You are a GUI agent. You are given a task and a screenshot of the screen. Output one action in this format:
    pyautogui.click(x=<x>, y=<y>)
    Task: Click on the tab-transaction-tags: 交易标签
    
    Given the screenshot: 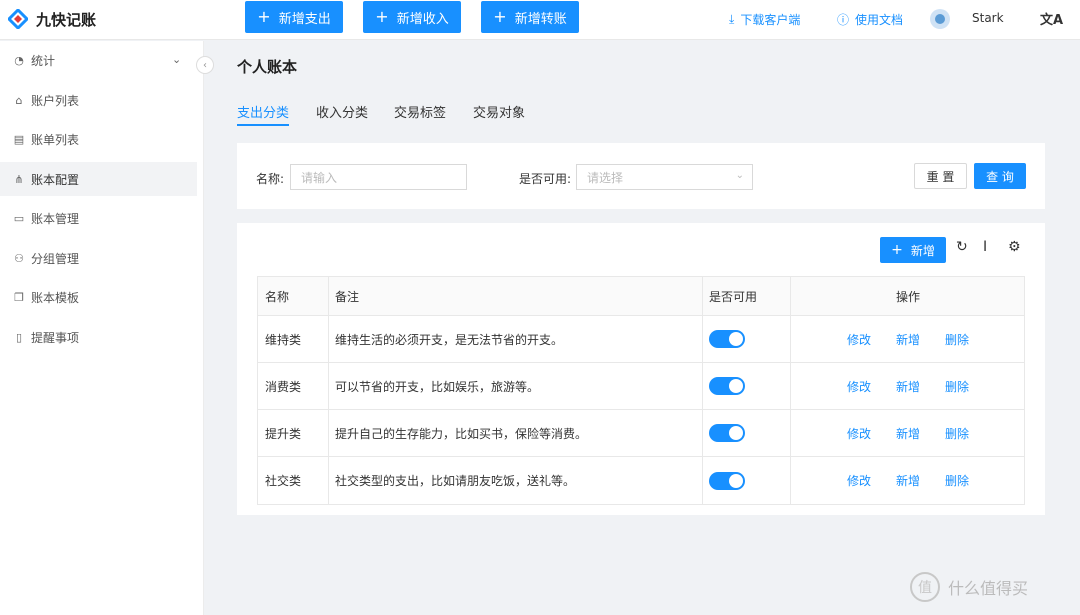 What is the action you would take?
    pyautogui.click(x=420, y=111)
    